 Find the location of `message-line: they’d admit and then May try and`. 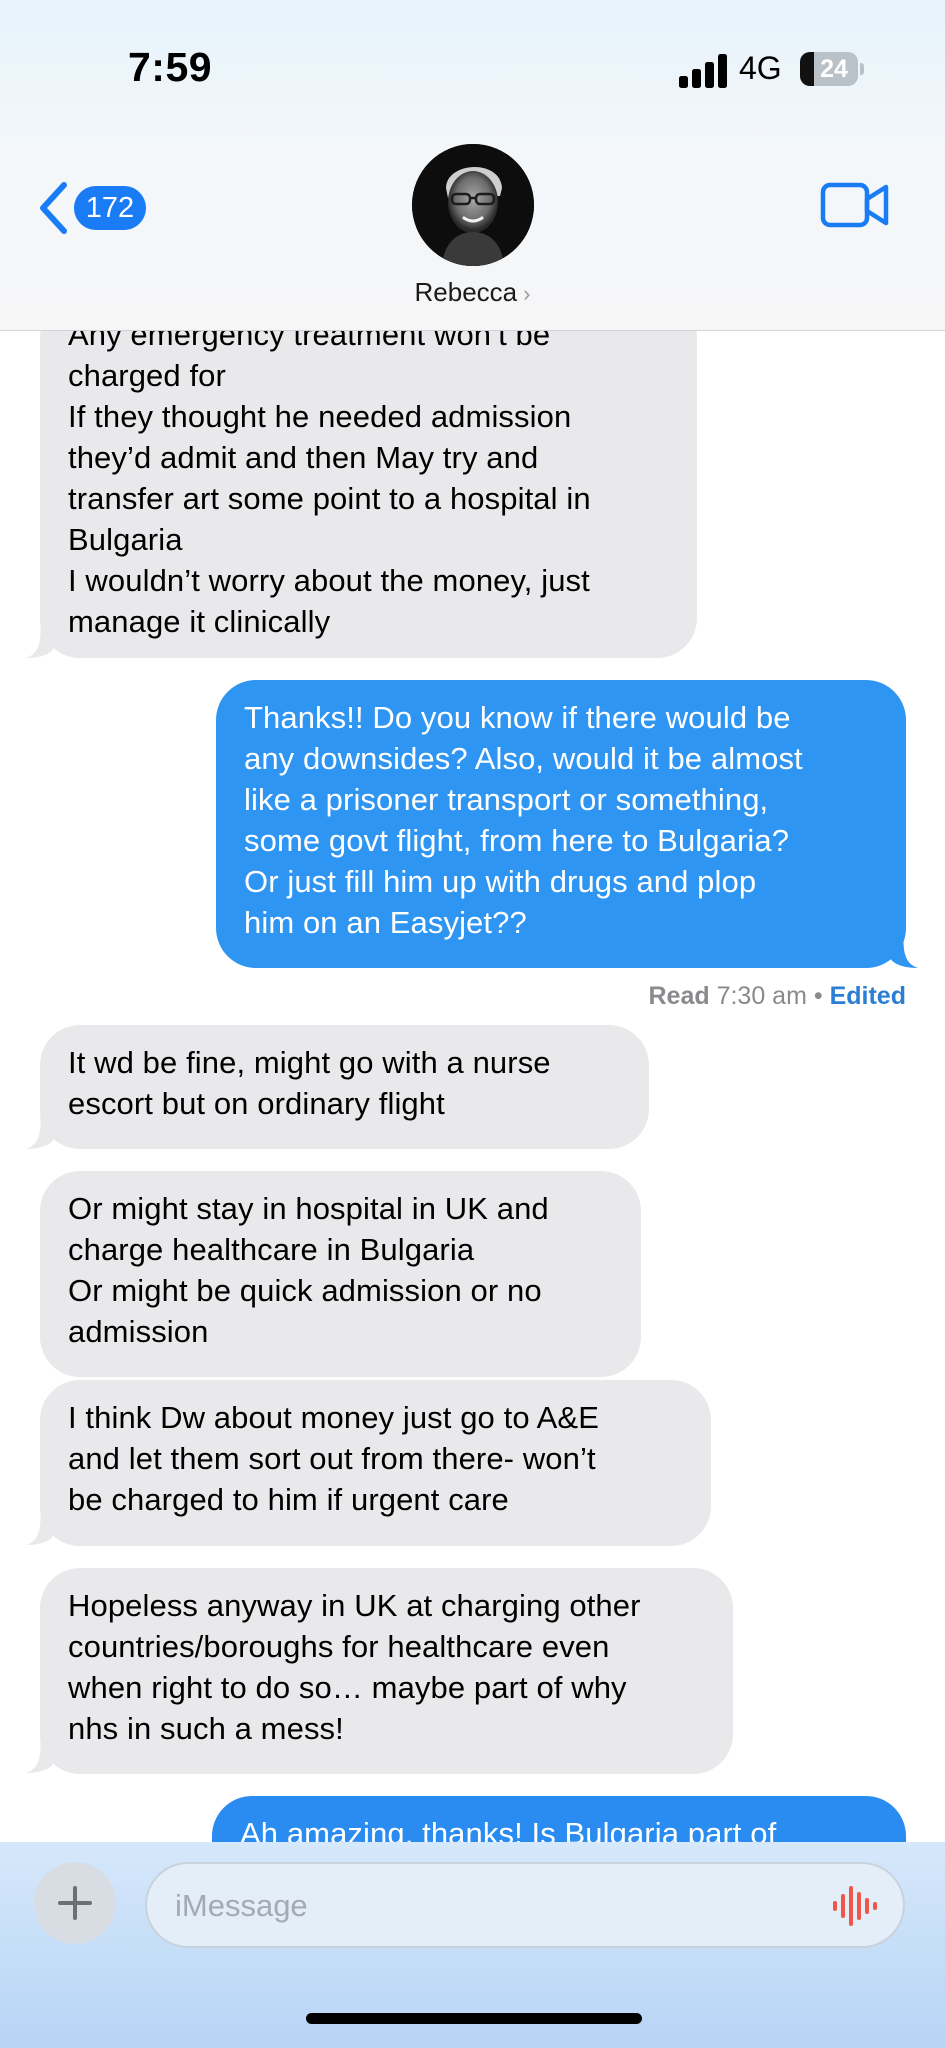

message-line: they’d admit and then May try and is located at coordinates (303, 457).